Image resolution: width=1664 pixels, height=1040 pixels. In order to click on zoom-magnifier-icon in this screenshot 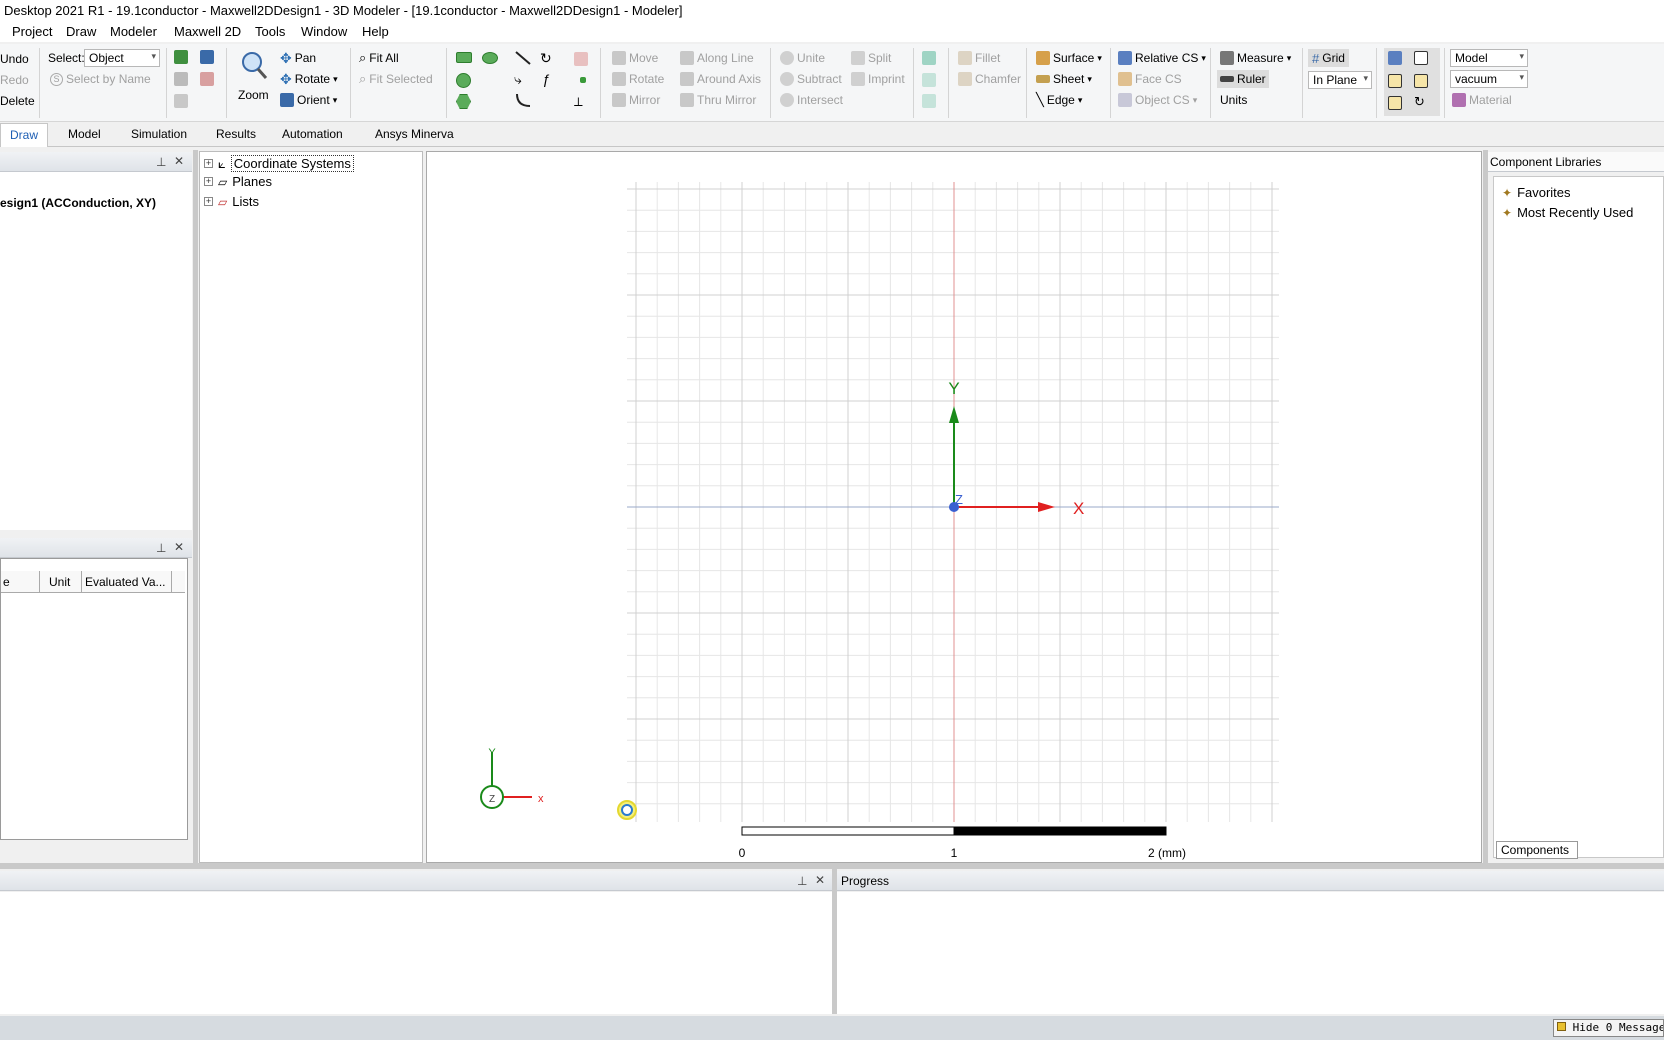, I will do `click(254, 64)`.